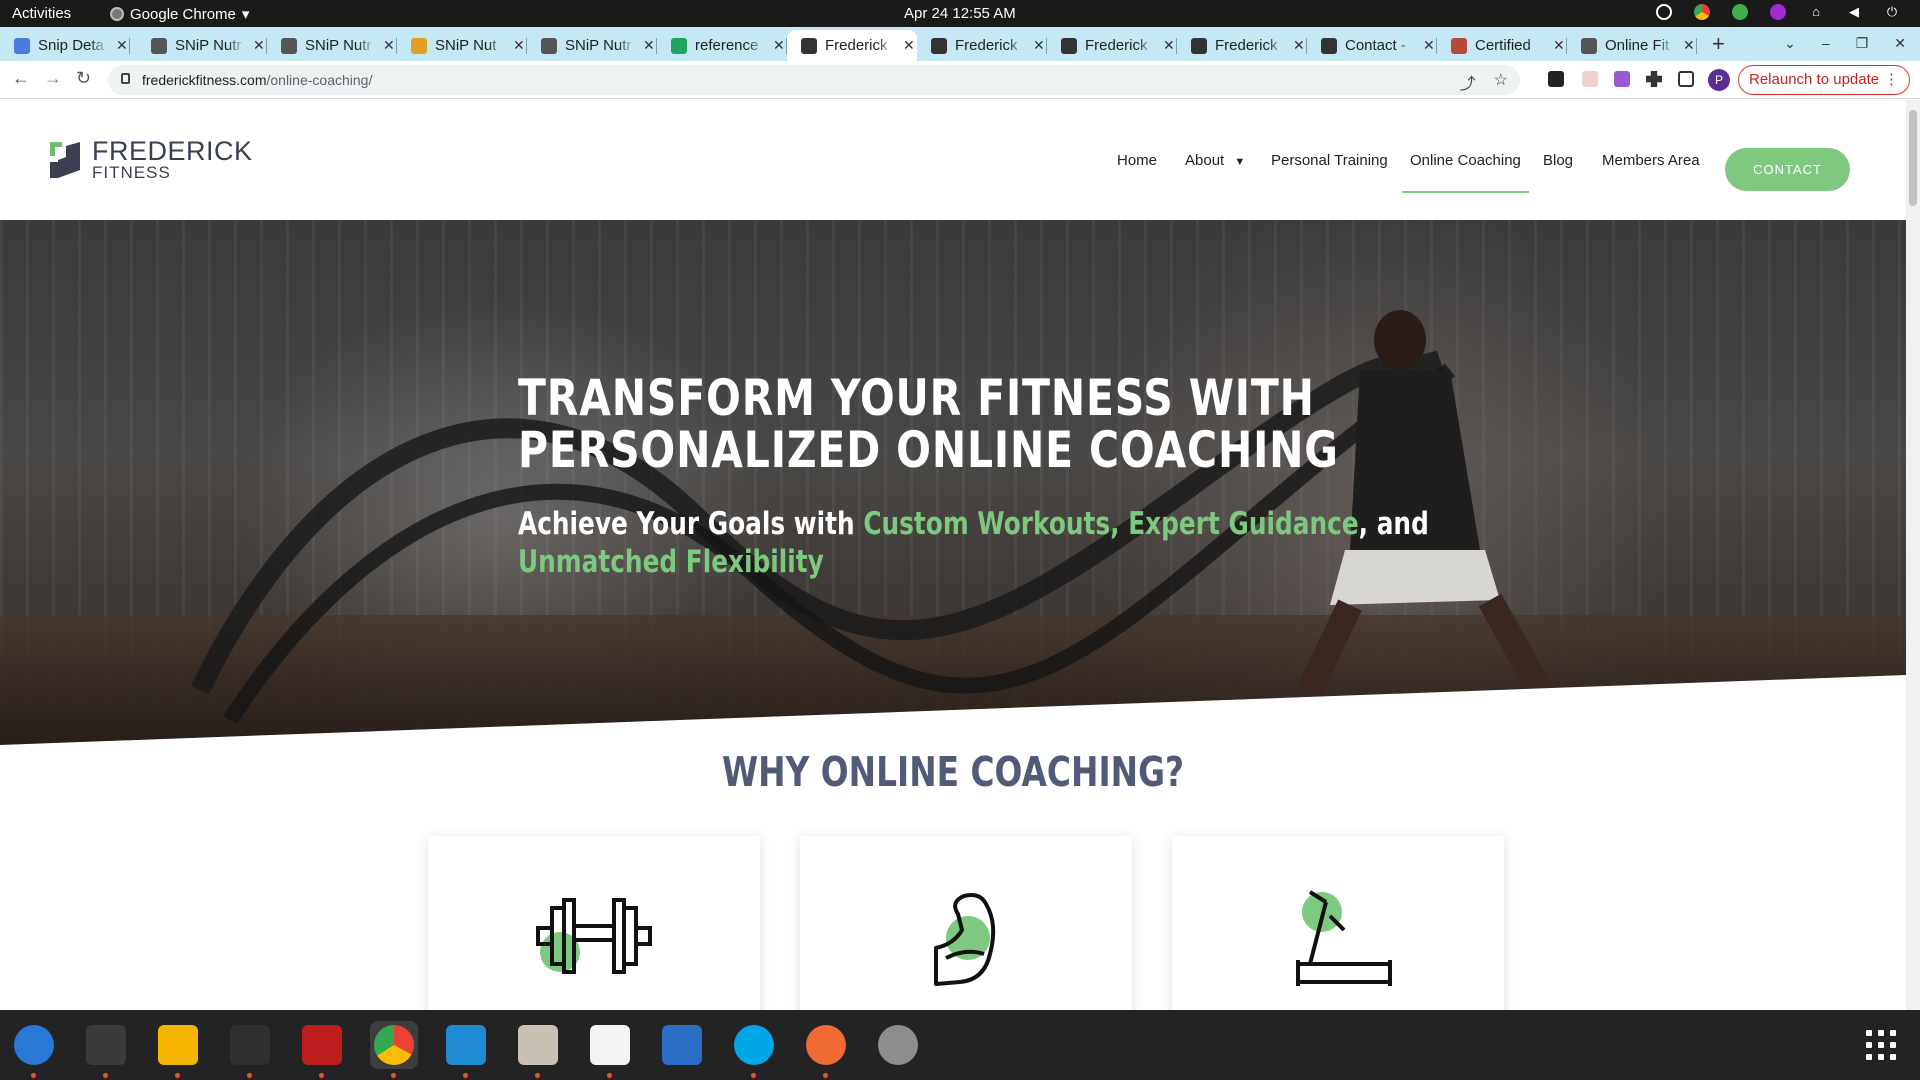 The height and width of the screenshot is (1080, 1920). What do you see at coordinates (679, 45) in the screenshot?
I see `sheets-icon` at bounding box center [679, 45].